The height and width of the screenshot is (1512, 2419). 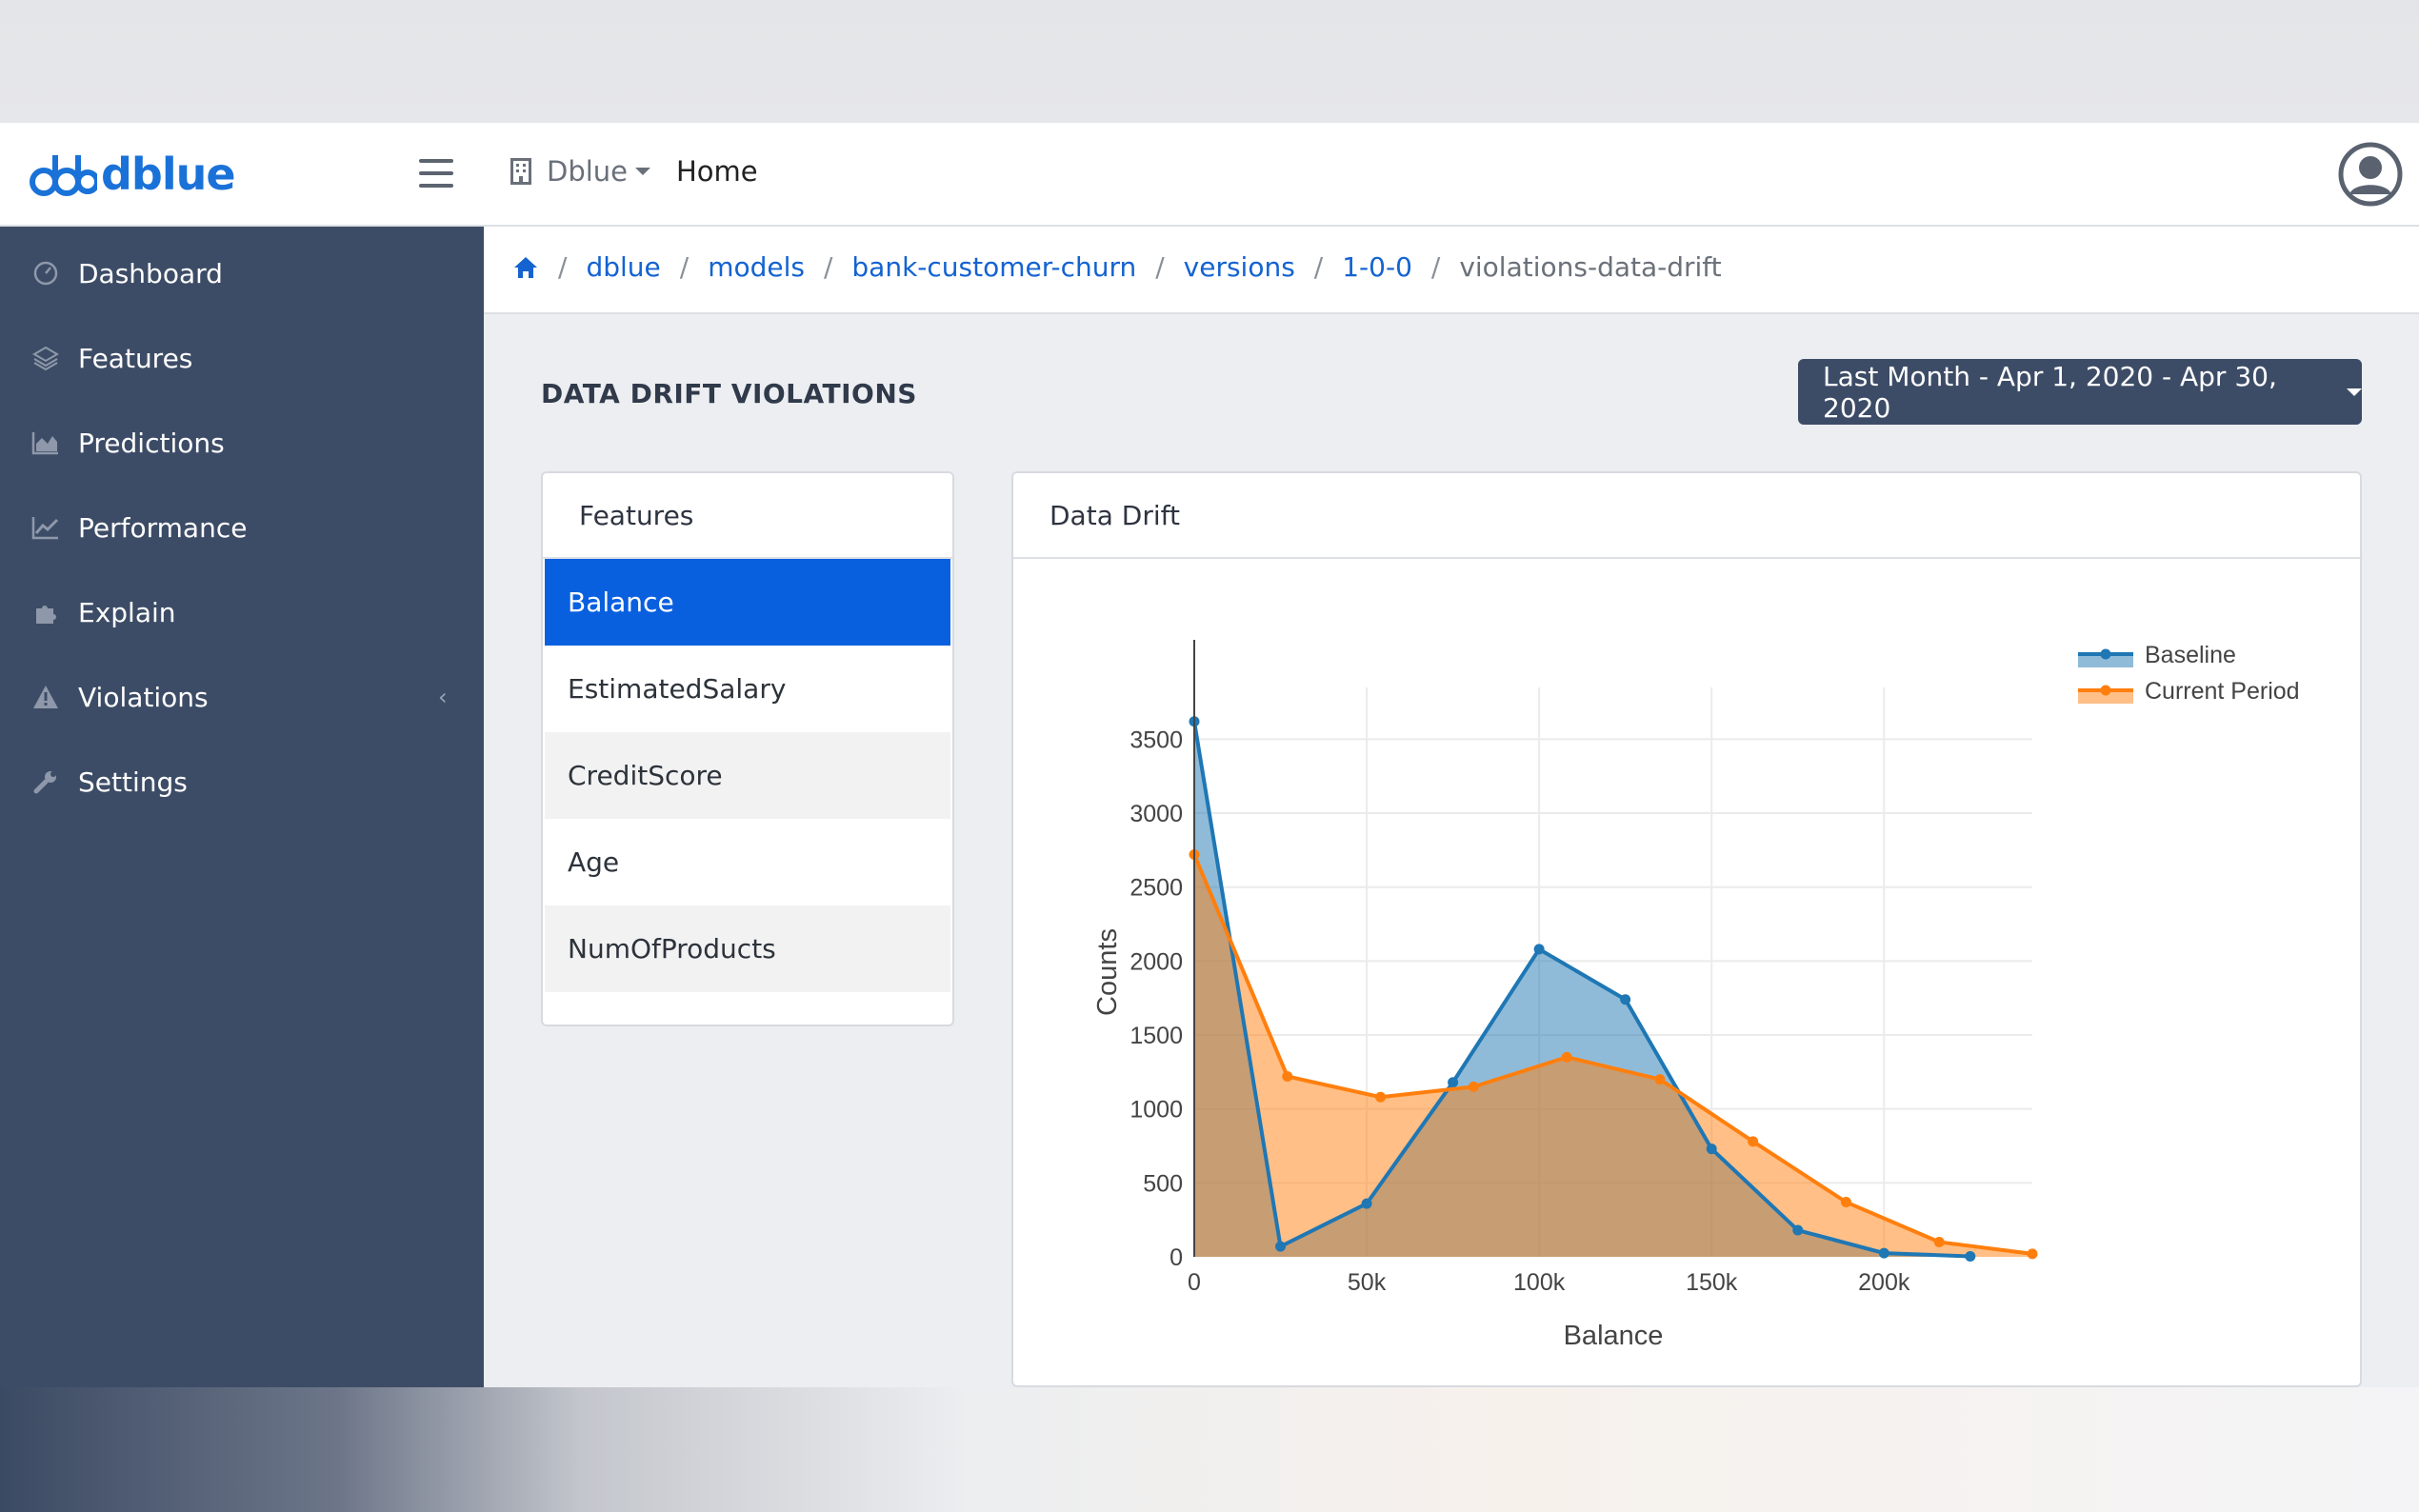 I want to click on y-tick-label: 3000, so click(x=1156, y=814).